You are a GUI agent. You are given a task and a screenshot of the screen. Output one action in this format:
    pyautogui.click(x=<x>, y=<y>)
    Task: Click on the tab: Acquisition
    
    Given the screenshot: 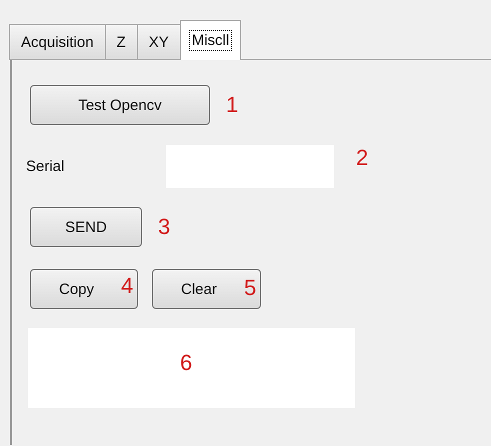 What is the action you would take?
    pyautogui.click(x=57, y=42)
    